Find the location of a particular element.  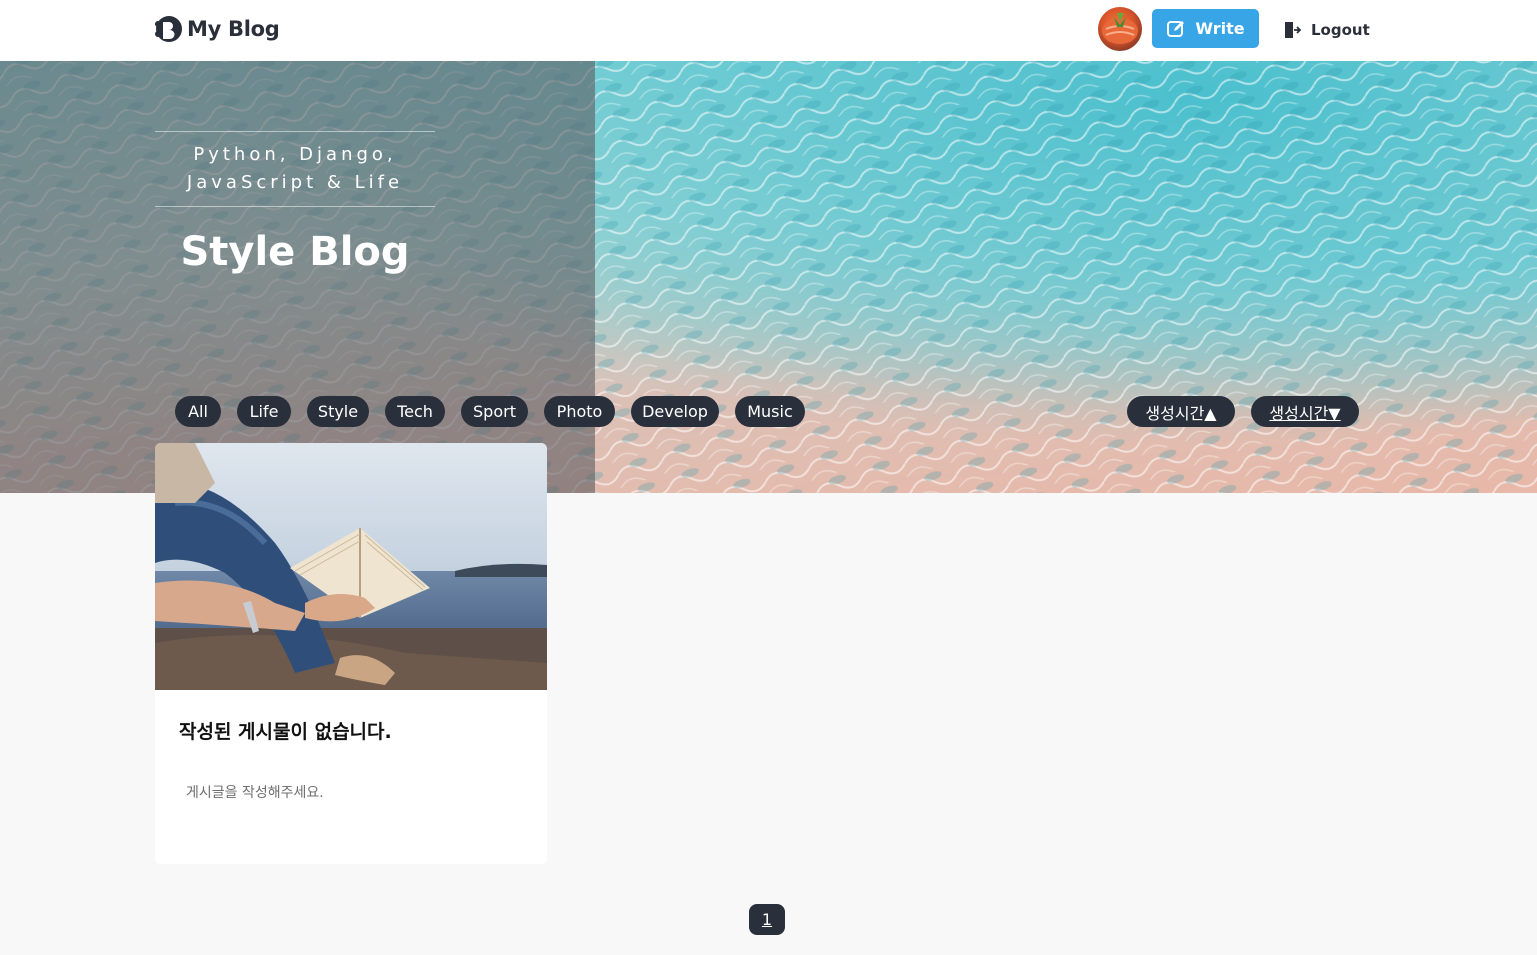

avatar-image is located at coordinates (1120, 28).